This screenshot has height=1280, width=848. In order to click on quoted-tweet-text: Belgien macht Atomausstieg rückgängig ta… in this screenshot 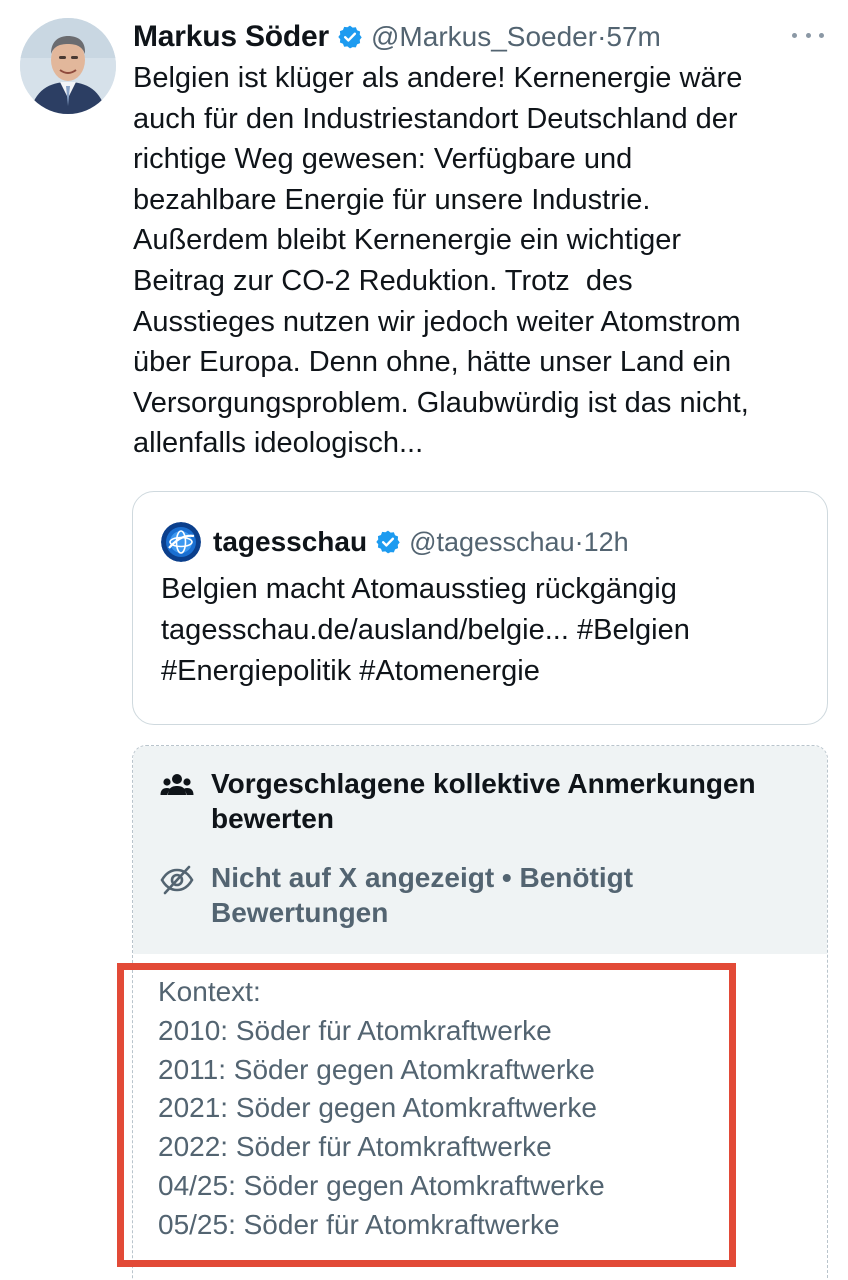, I will do `click(481, 630)`.